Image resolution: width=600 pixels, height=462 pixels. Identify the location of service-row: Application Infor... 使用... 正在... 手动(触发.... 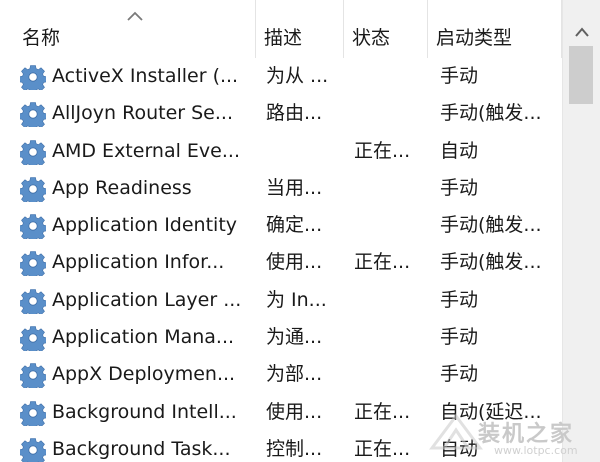
(281, 262).